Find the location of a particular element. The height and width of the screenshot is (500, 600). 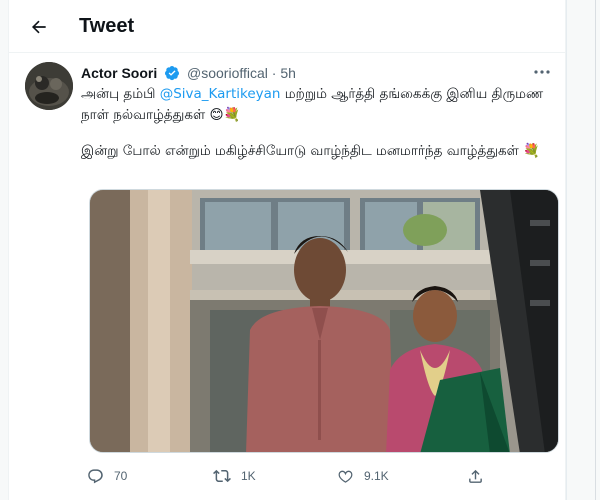

retweet-button: 1K is located at coordinates (234, 476).